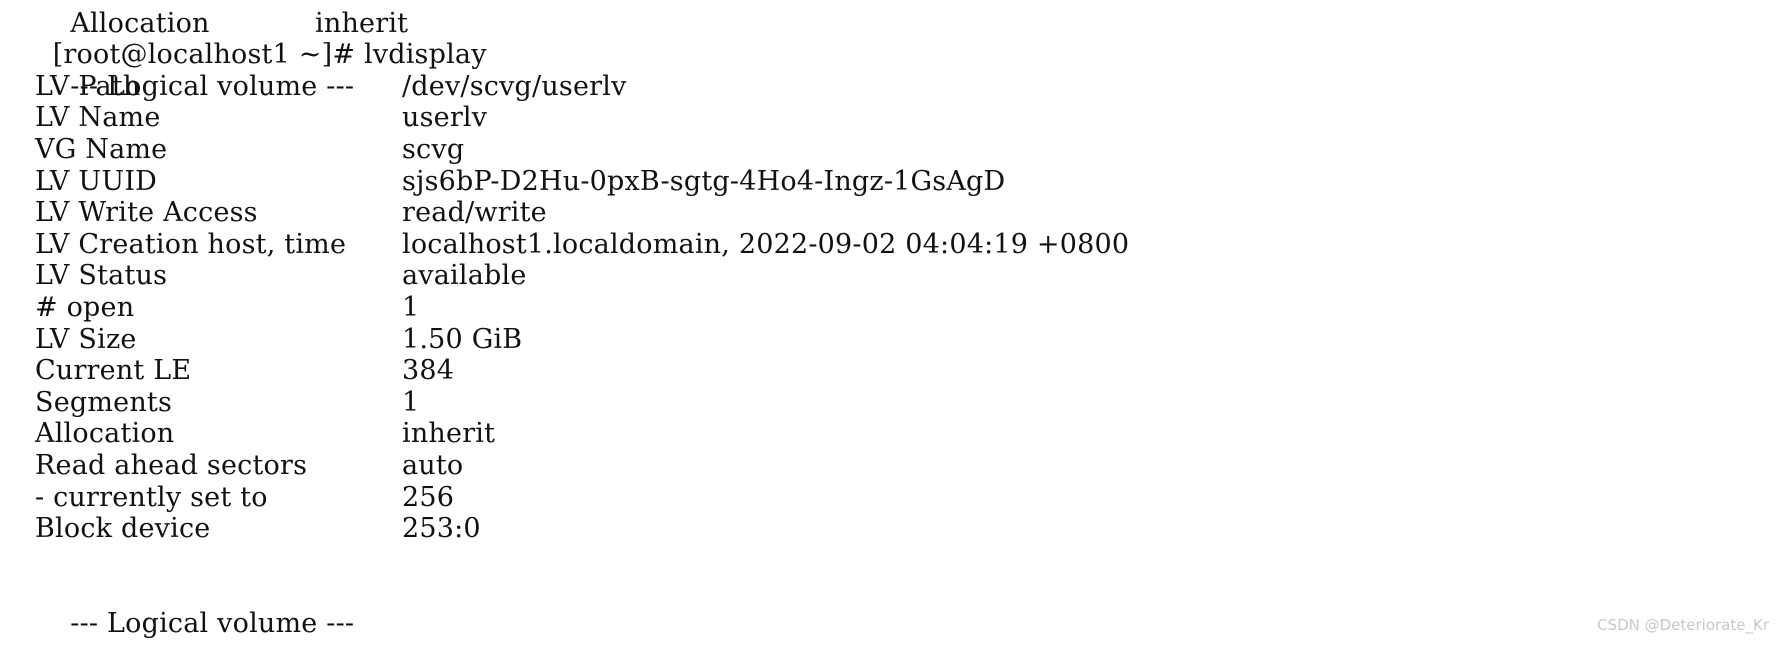 This screenshot has width=1779, height=662. Describe the element at coordinates (146, 213) in the screenshot. I see `lv-property-key: LV Write Access` at that location.